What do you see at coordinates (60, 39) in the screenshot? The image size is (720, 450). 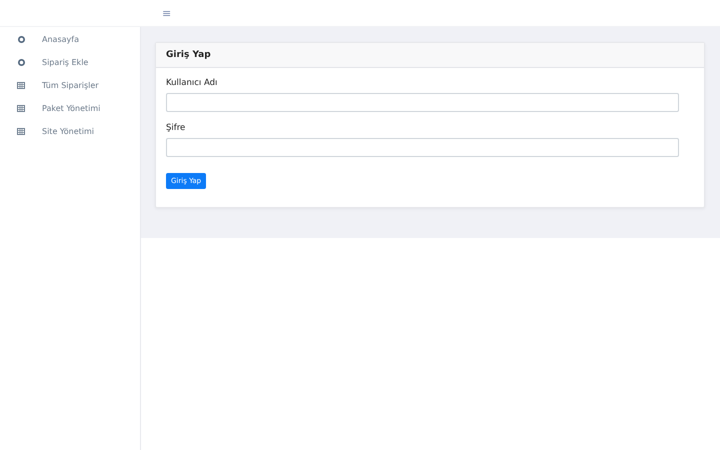 I see `sidebar-item: Anasayfa` at bounding box center [60, 39].